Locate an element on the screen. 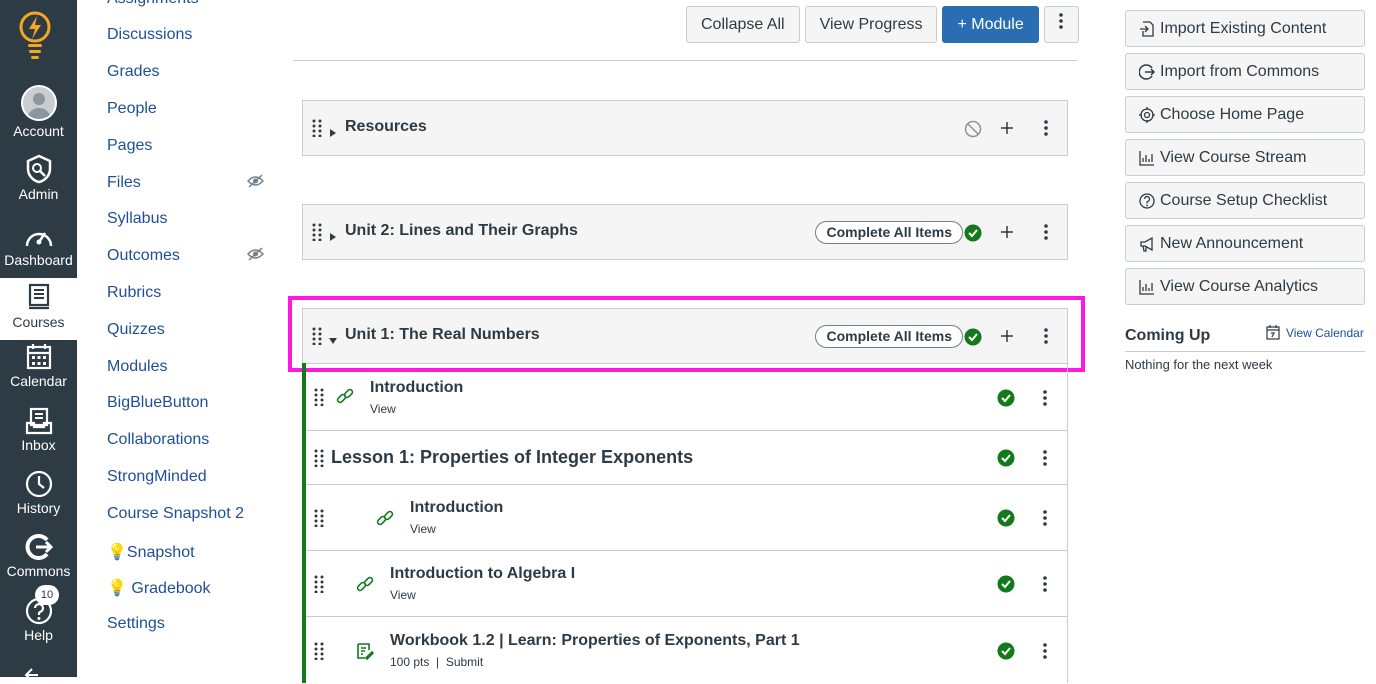 Image resolution: width=1376 pixels, height=684 pixels. question-circle-icon is located at coordinates (1147, 201).